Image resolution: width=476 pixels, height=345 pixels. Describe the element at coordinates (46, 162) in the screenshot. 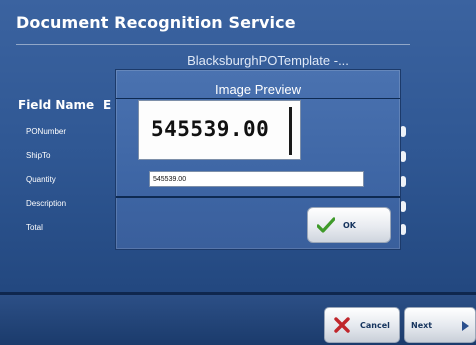

I see `field-row-shipto: ShipTo` at that location.